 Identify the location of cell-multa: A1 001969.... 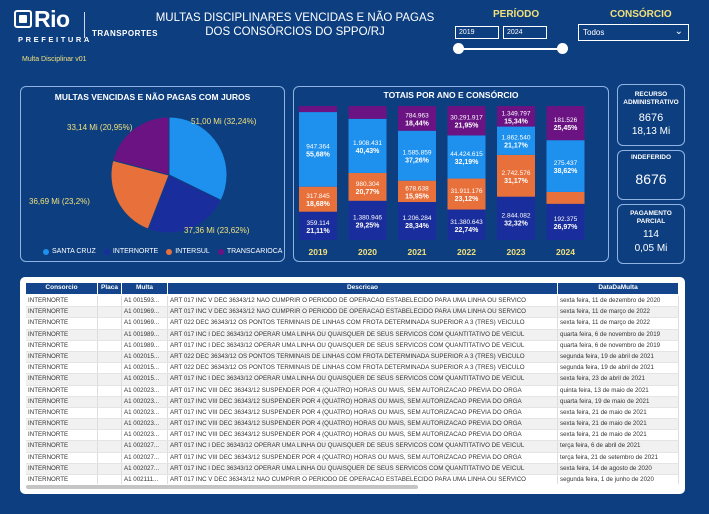
(145, 312).